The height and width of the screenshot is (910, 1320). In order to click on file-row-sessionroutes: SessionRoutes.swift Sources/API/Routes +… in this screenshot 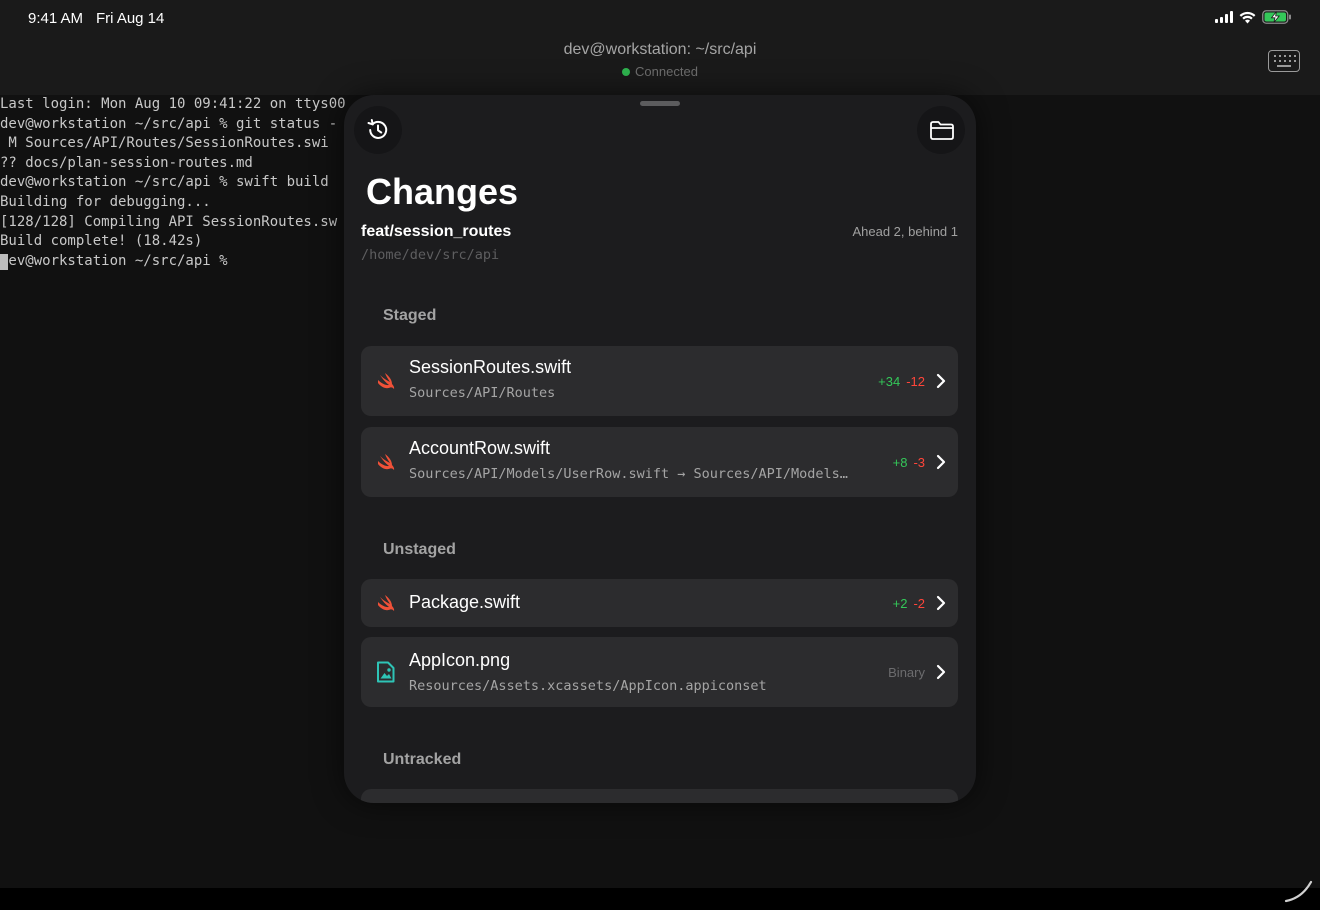, I will do `click(659, 381)`.